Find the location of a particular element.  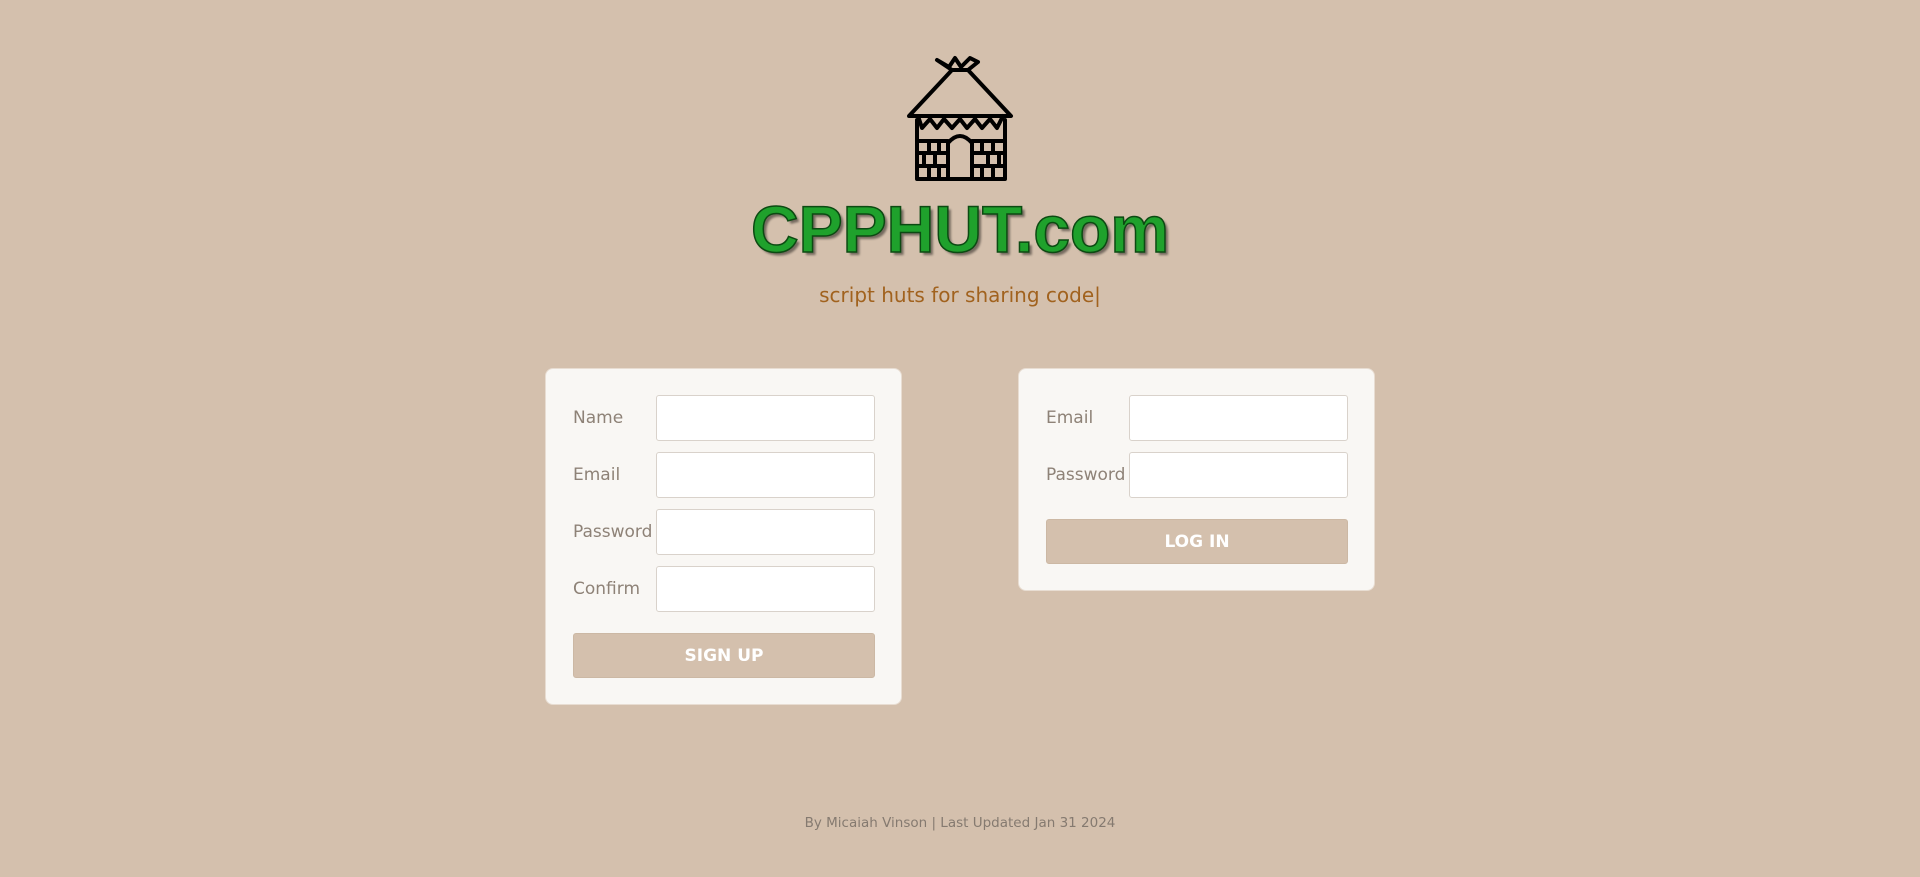

log-in-button: LOG IN is located at coordinates (1197, 541).